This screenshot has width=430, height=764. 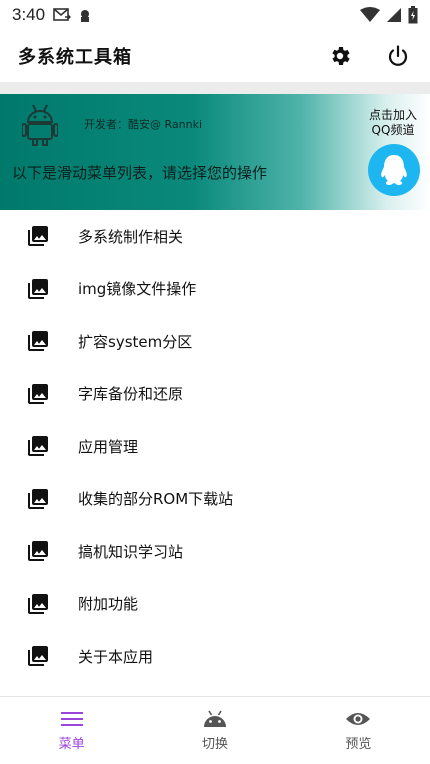 I want to click on status-time: 3:40, so click(x=29, y=14).